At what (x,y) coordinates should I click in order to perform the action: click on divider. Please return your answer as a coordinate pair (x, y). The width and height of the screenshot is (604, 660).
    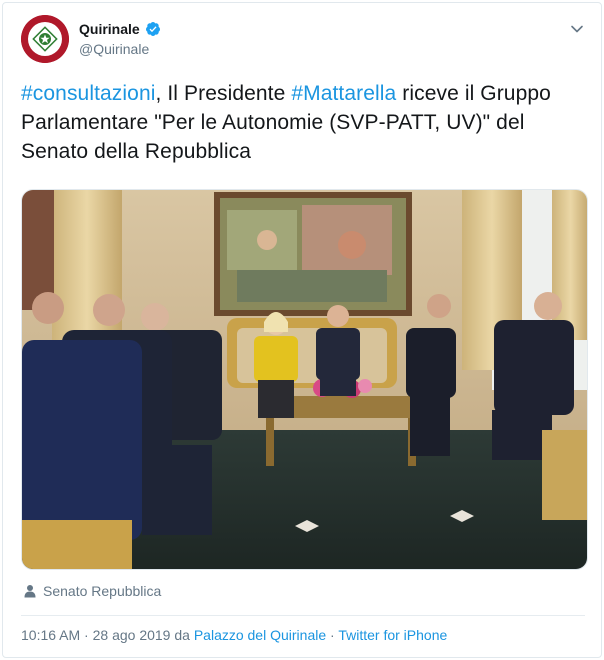
    Looking at the image, I should click on (303, 615).